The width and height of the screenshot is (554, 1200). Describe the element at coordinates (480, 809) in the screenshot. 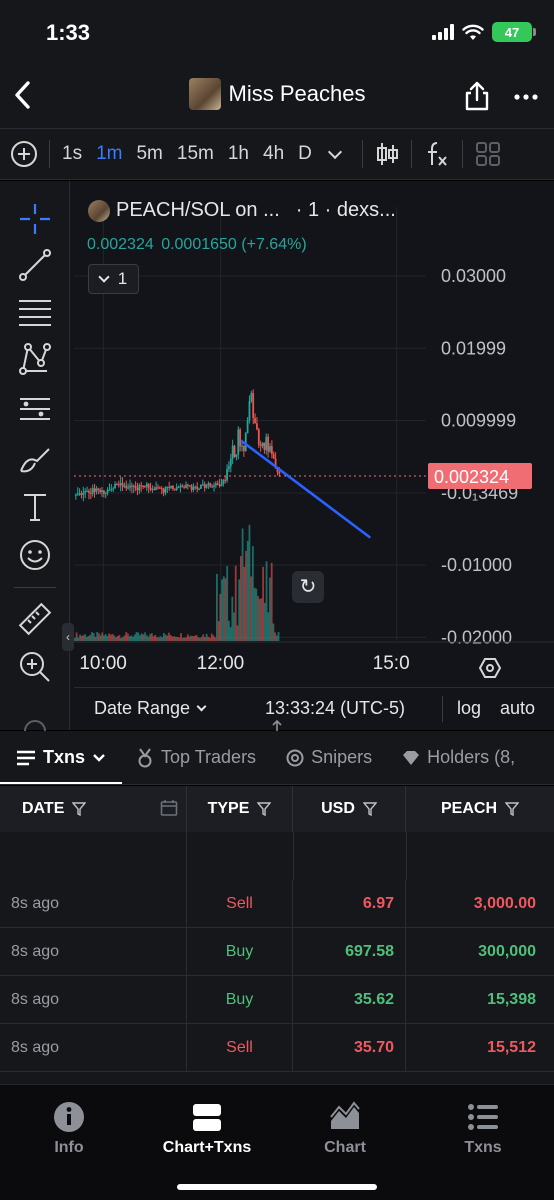

I see `column-token: PEACH` at that location.